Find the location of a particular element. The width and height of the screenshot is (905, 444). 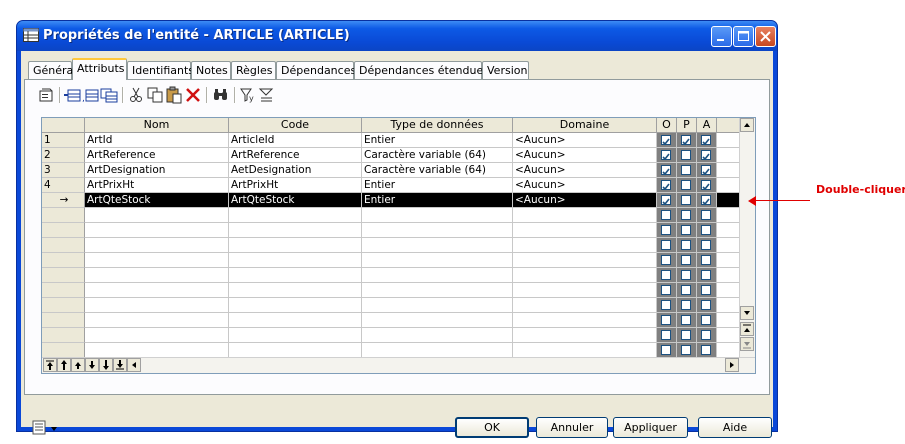

move-page-up-button is located at coordinates (64, 365).